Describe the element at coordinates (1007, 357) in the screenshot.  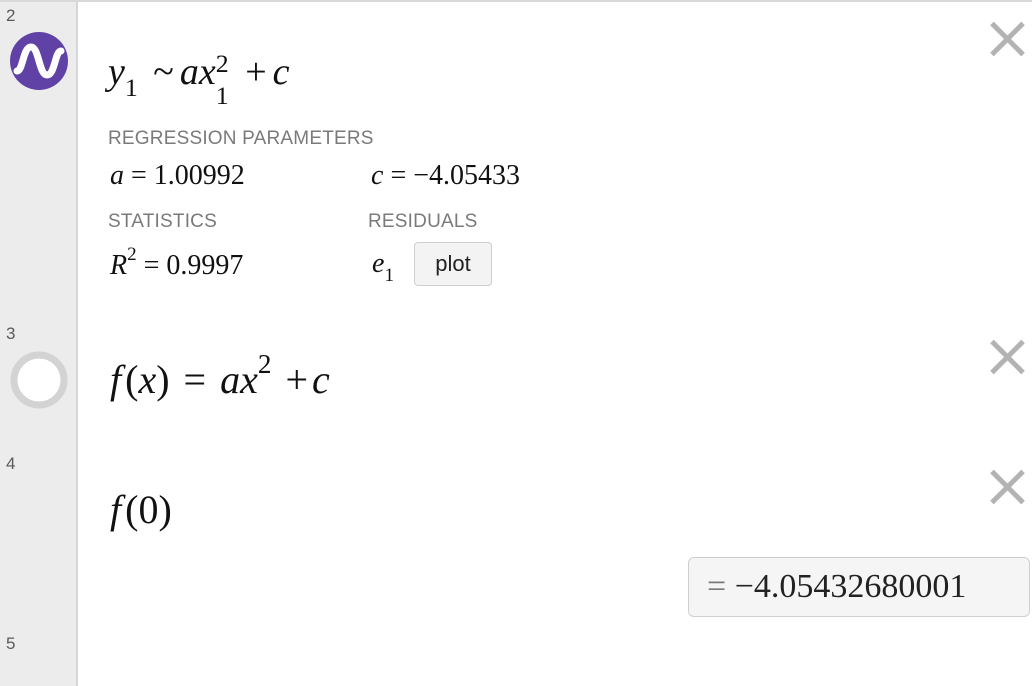
I see `delete-expression-3-icon` at that location.